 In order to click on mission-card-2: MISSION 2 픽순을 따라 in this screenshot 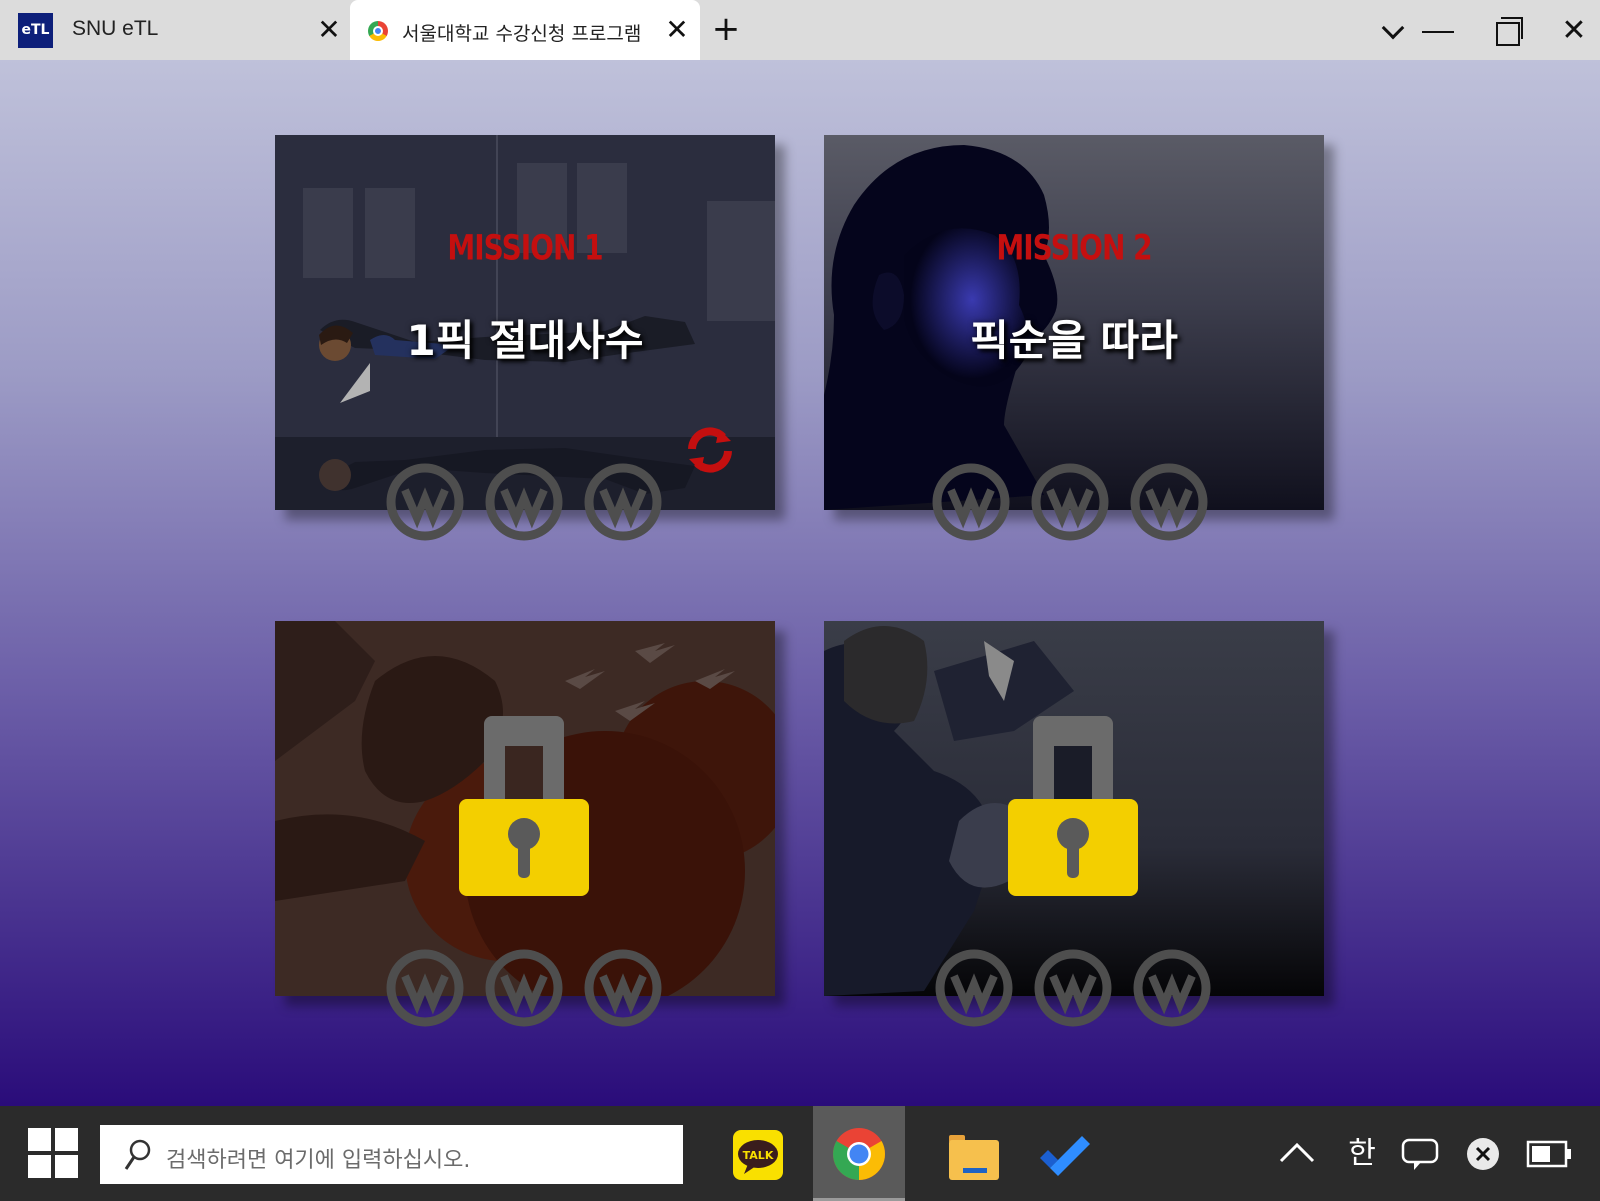, I will do `click(1074, 338)`.